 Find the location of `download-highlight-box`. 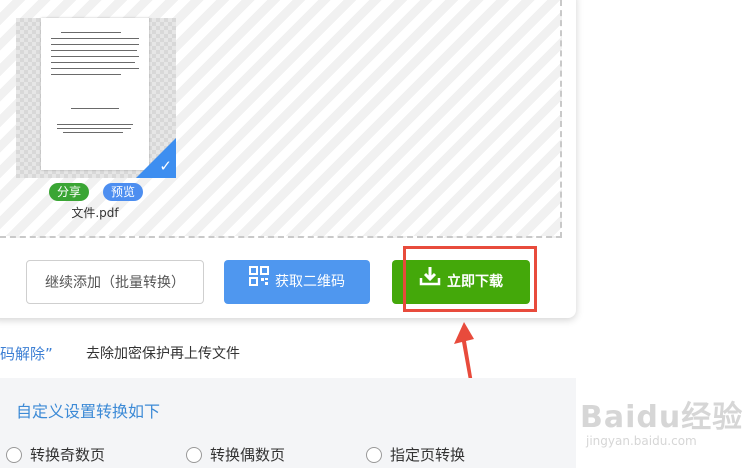

download-highlight-box is located at coordinates (470, 279).